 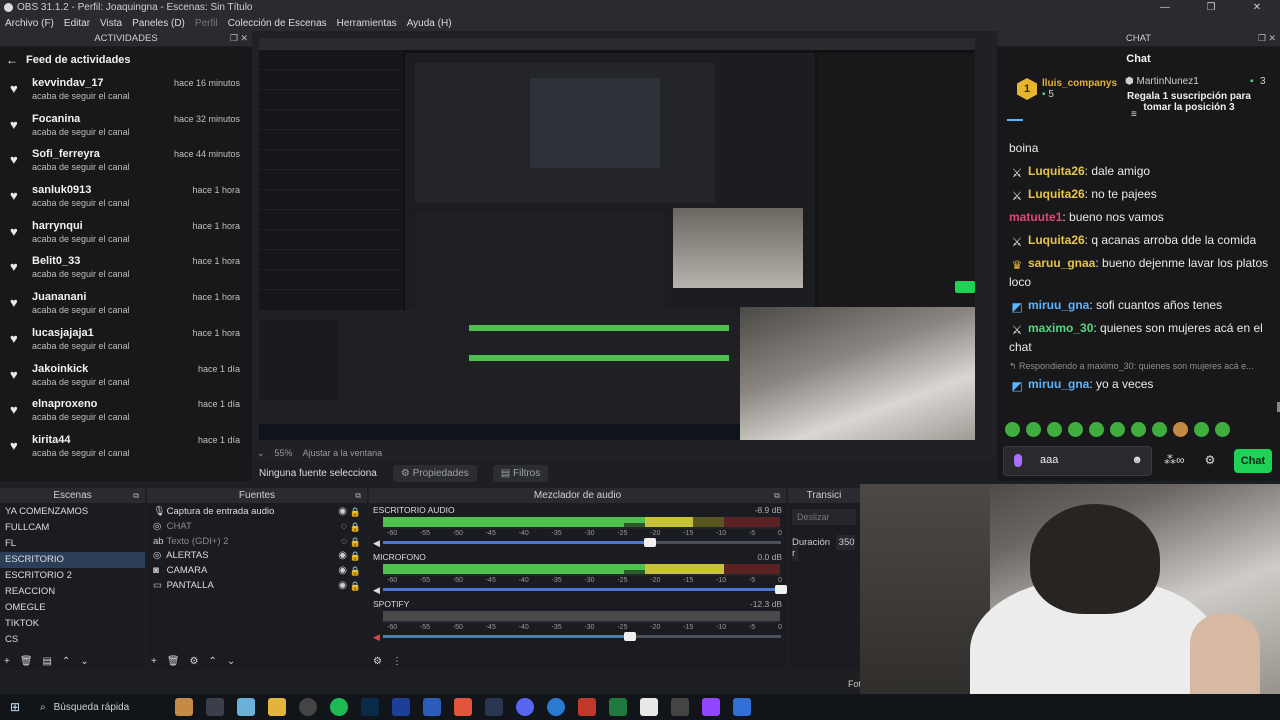 I want to click on photoshop-icon, so click(x=370, y=707).